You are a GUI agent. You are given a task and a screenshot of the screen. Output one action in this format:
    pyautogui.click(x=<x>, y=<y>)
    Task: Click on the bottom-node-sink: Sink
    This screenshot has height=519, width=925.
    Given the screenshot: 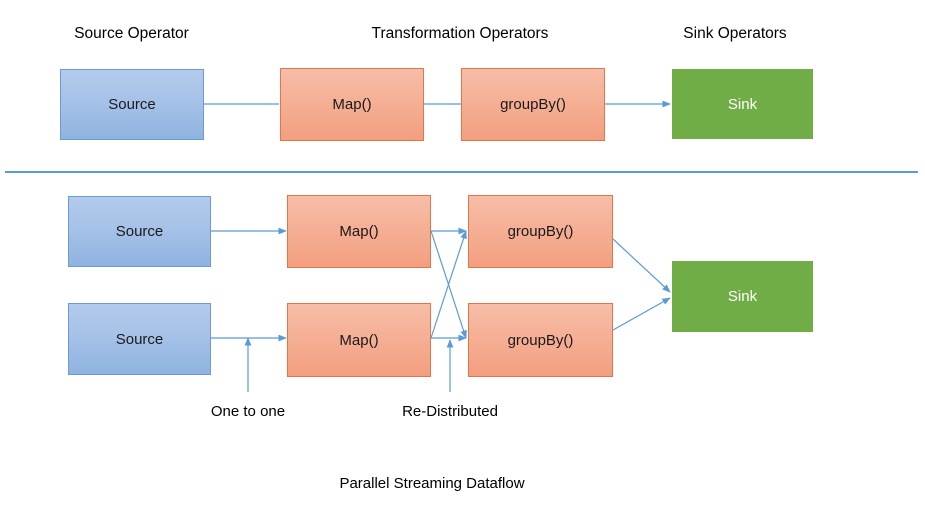 What is the action you would take?
    pyautogui.click(x=742, y=296)
    